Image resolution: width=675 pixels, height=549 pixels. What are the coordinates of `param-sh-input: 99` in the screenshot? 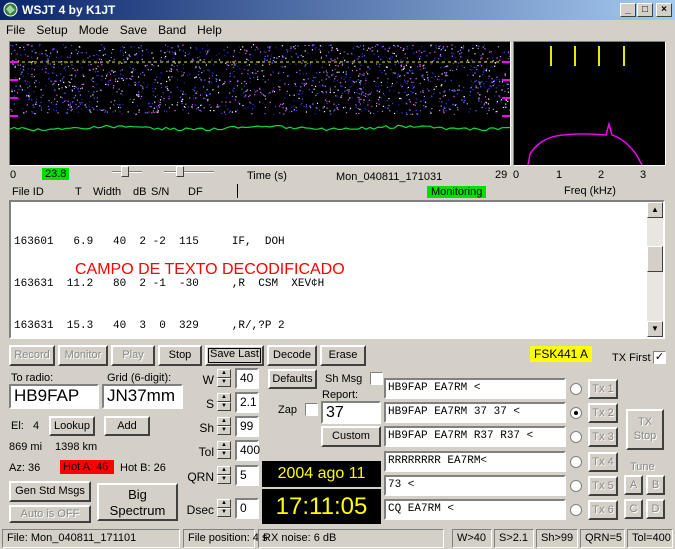 It's located at (247, 426).